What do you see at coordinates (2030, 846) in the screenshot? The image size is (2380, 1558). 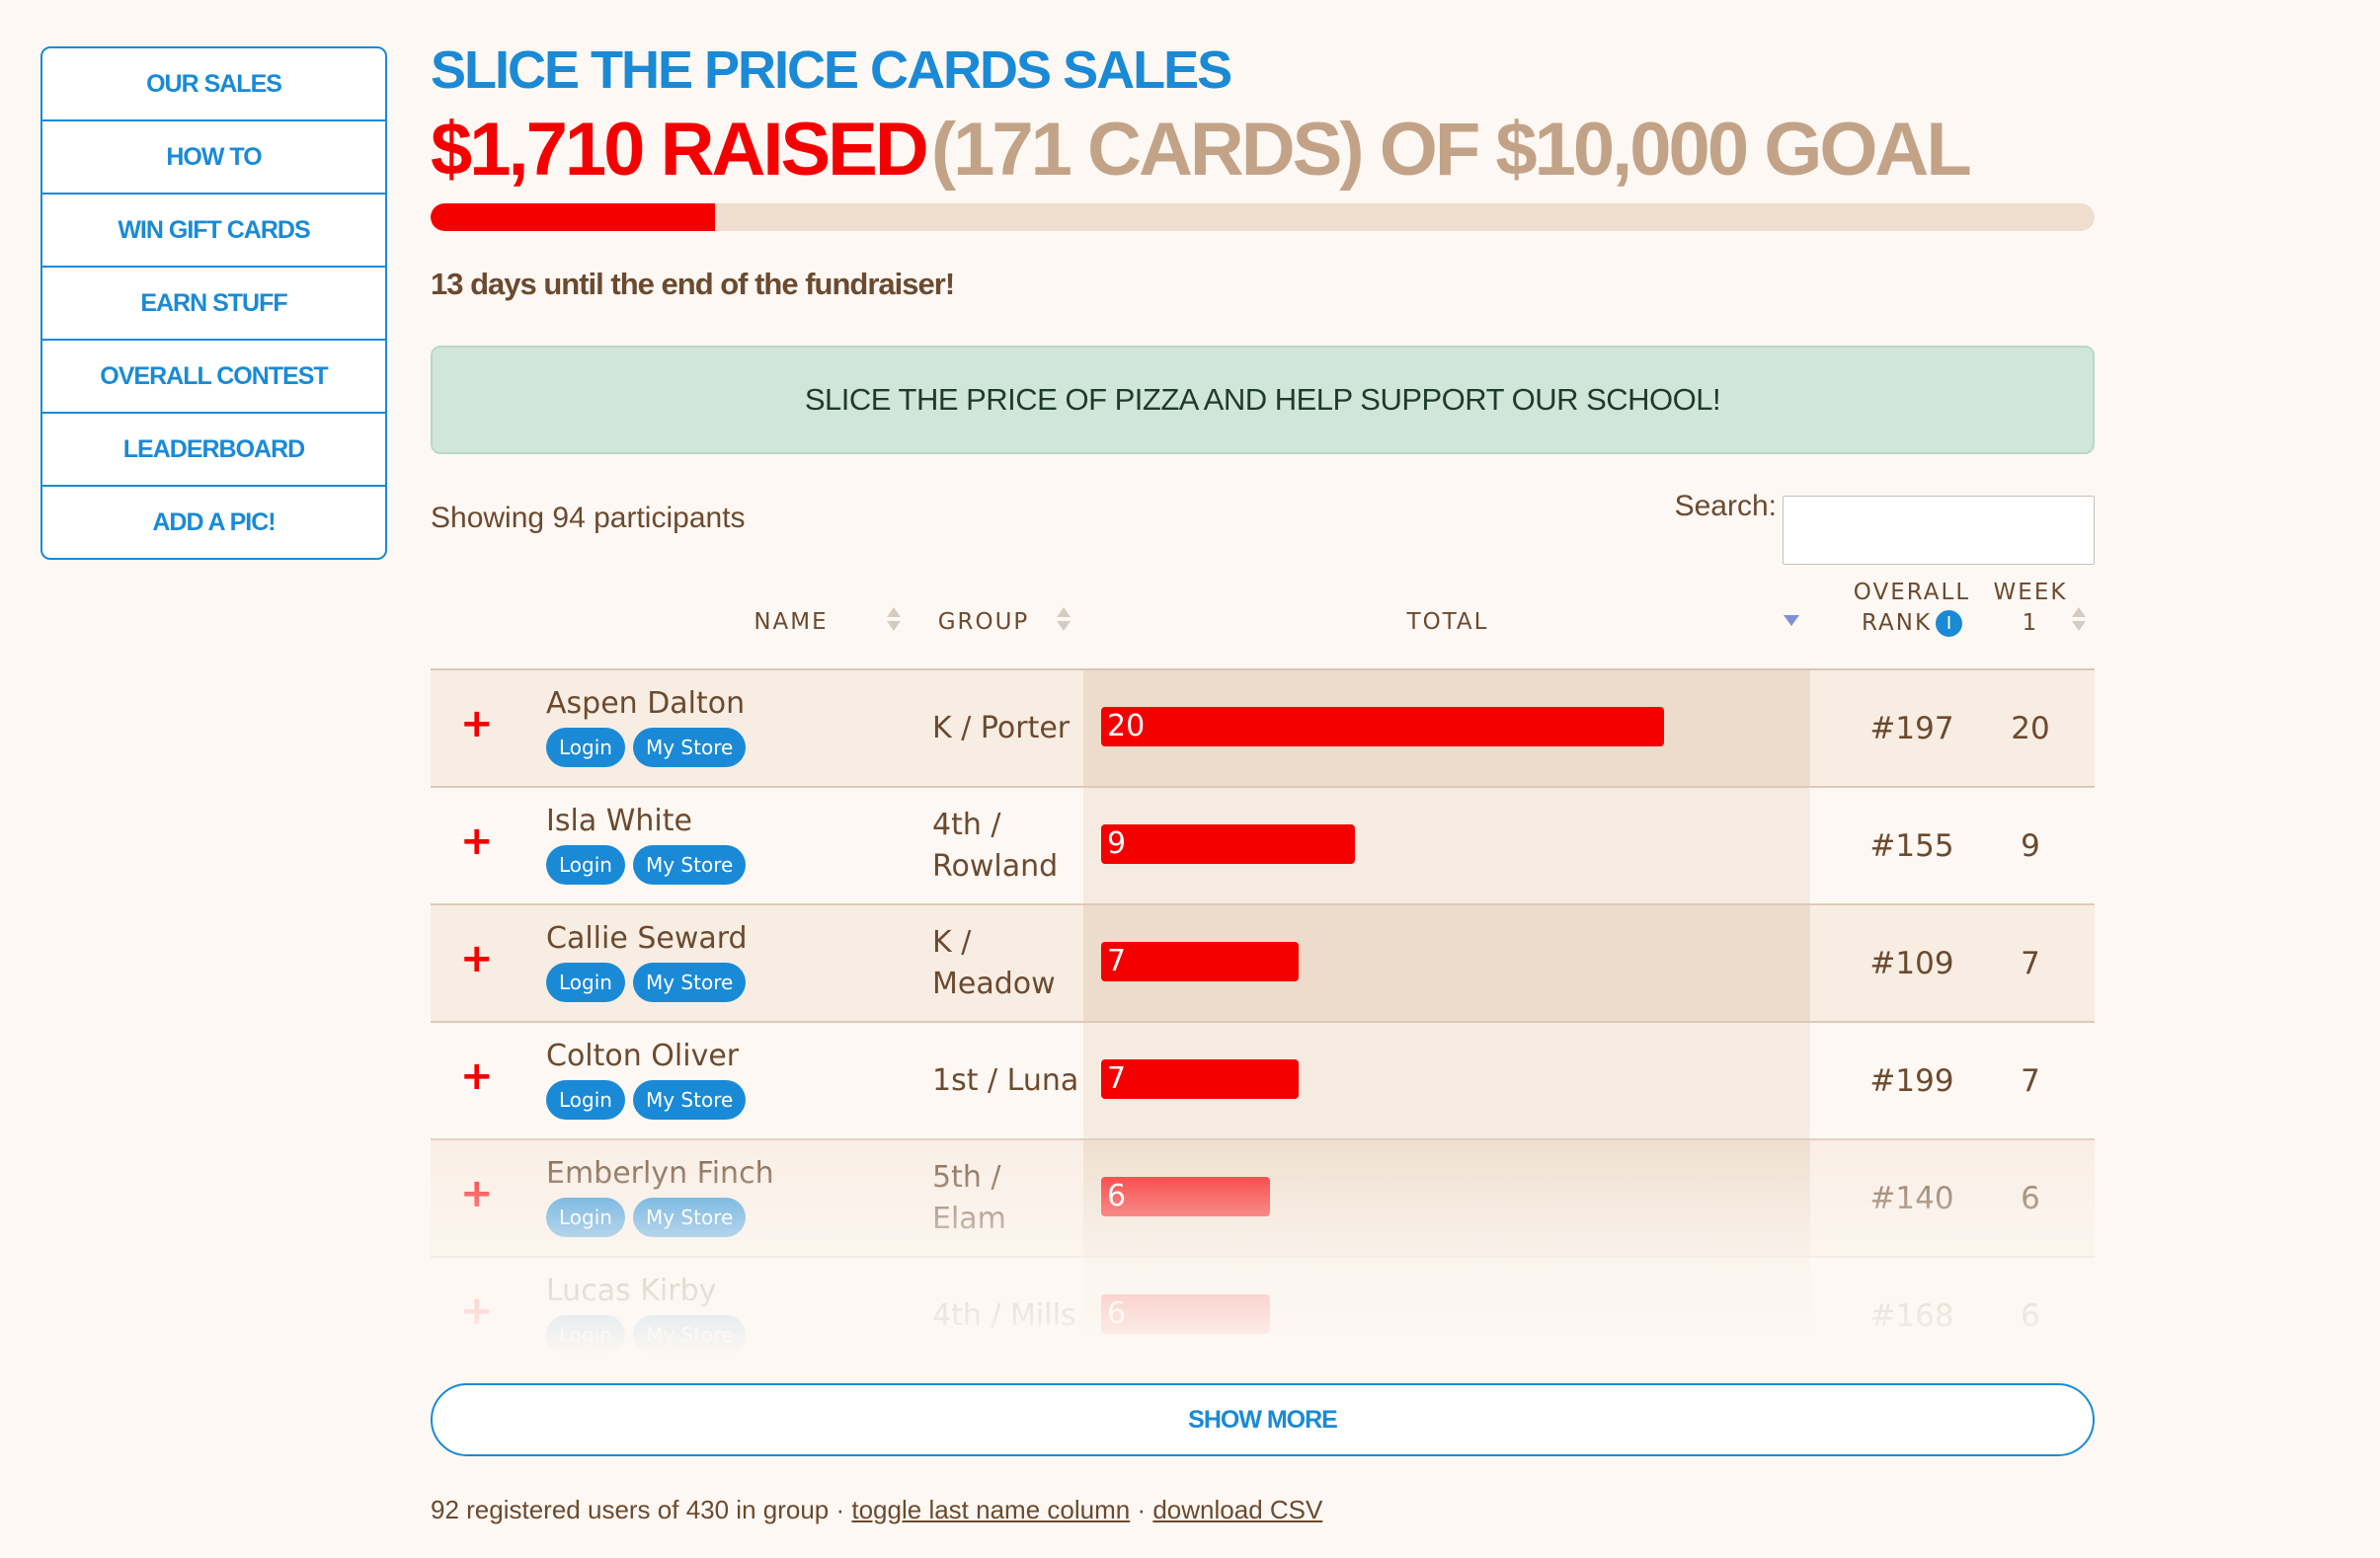 I see `participant-week-total: 9` at bounding box center [2030, 846].